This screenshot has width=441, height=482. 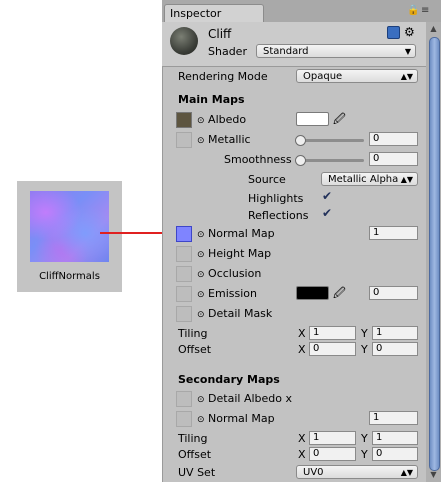 I want to click on detail-mask-label: Detail Mask, so click(x=240, y=313).